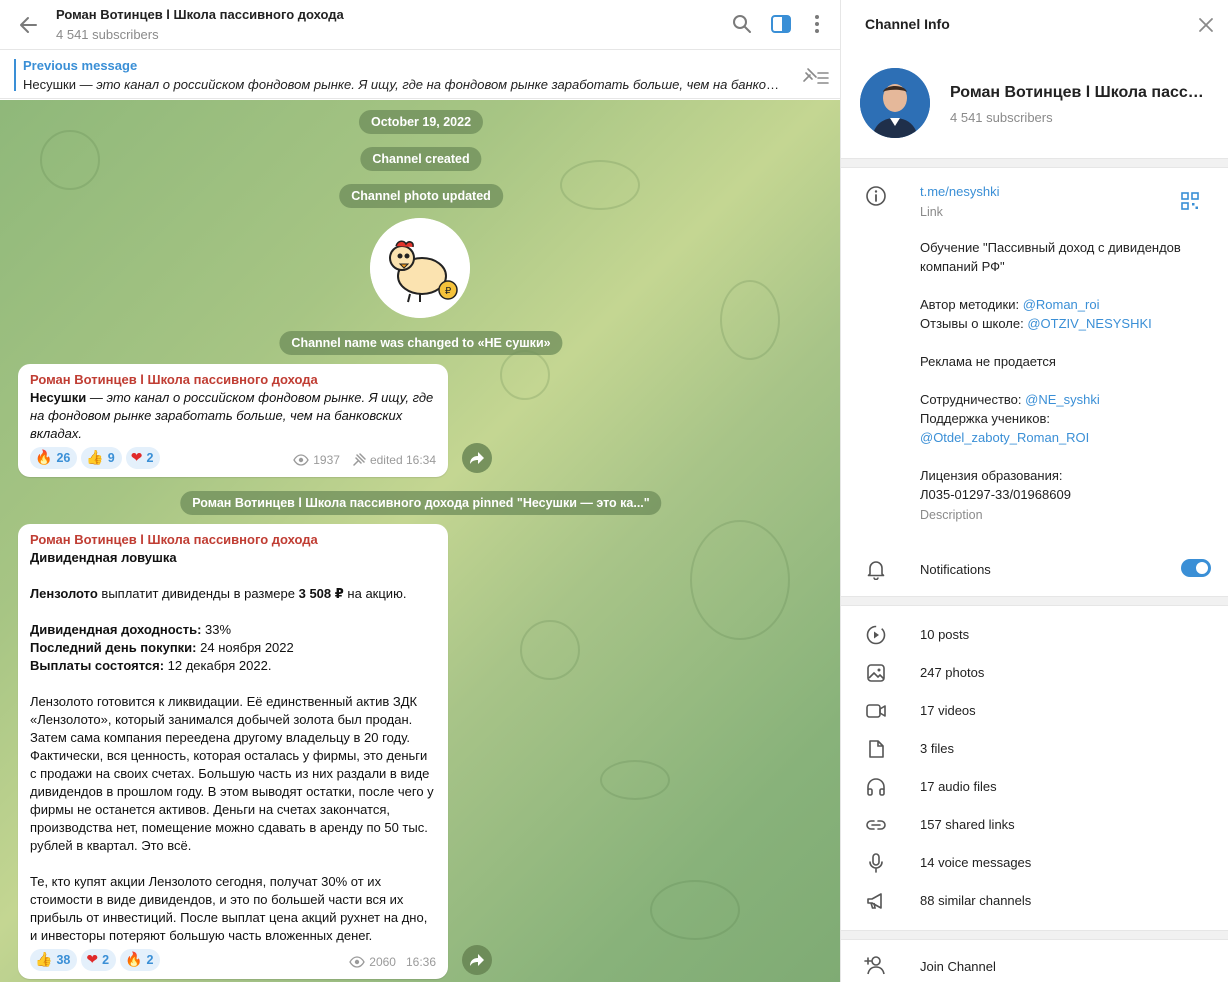 The height and width of the screenshot is (982, 1228). I want to click on service-message-created: Channel created, so click(421, 159).